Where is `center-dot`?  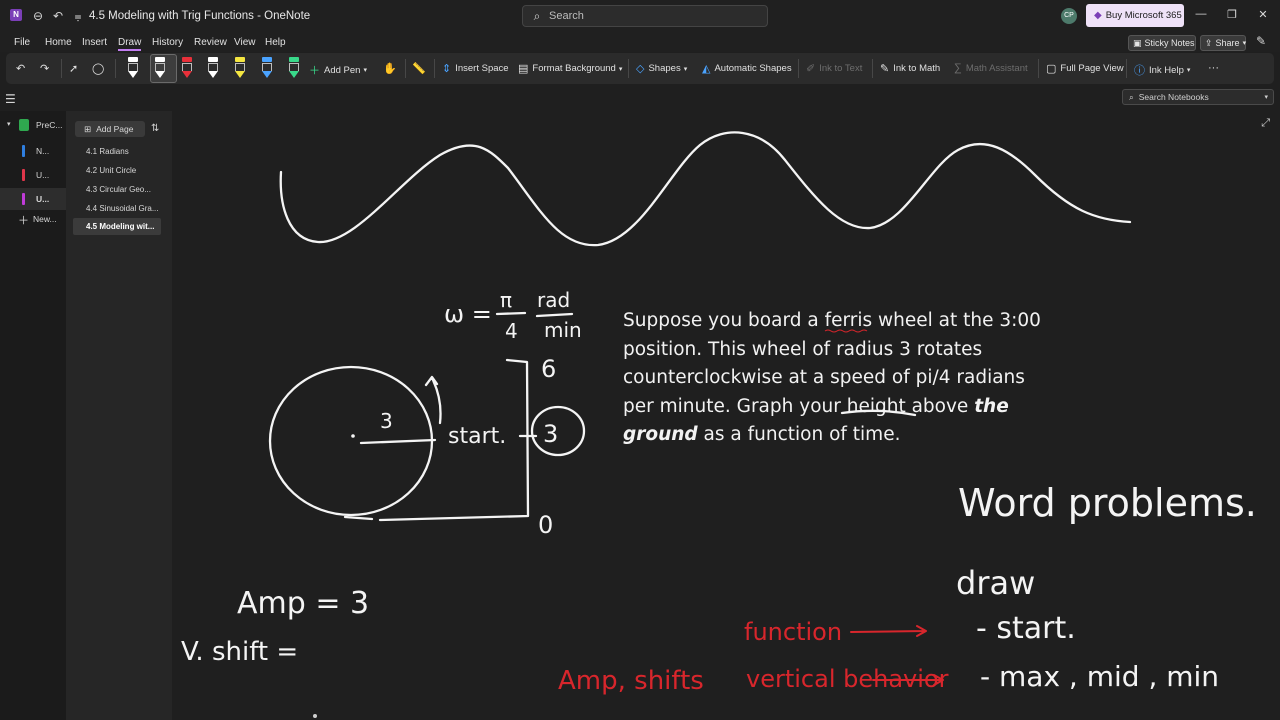 center-dot is located at coordinates (353, 436).